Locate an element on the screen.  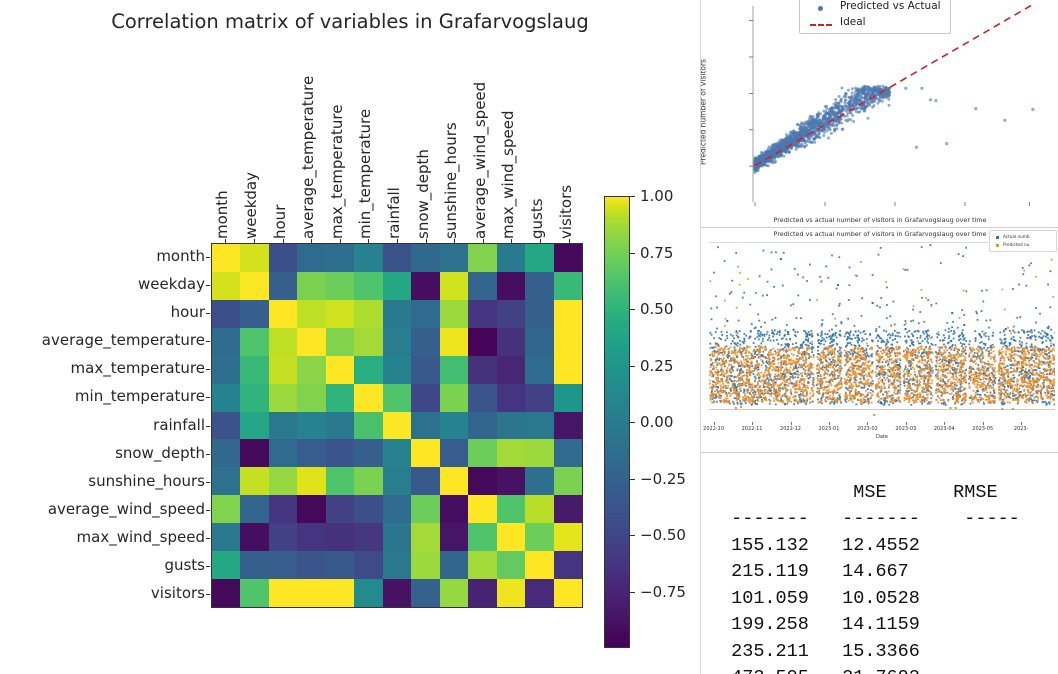
heatmap-column-label: min_temperature is located at coordinates (365, 173).